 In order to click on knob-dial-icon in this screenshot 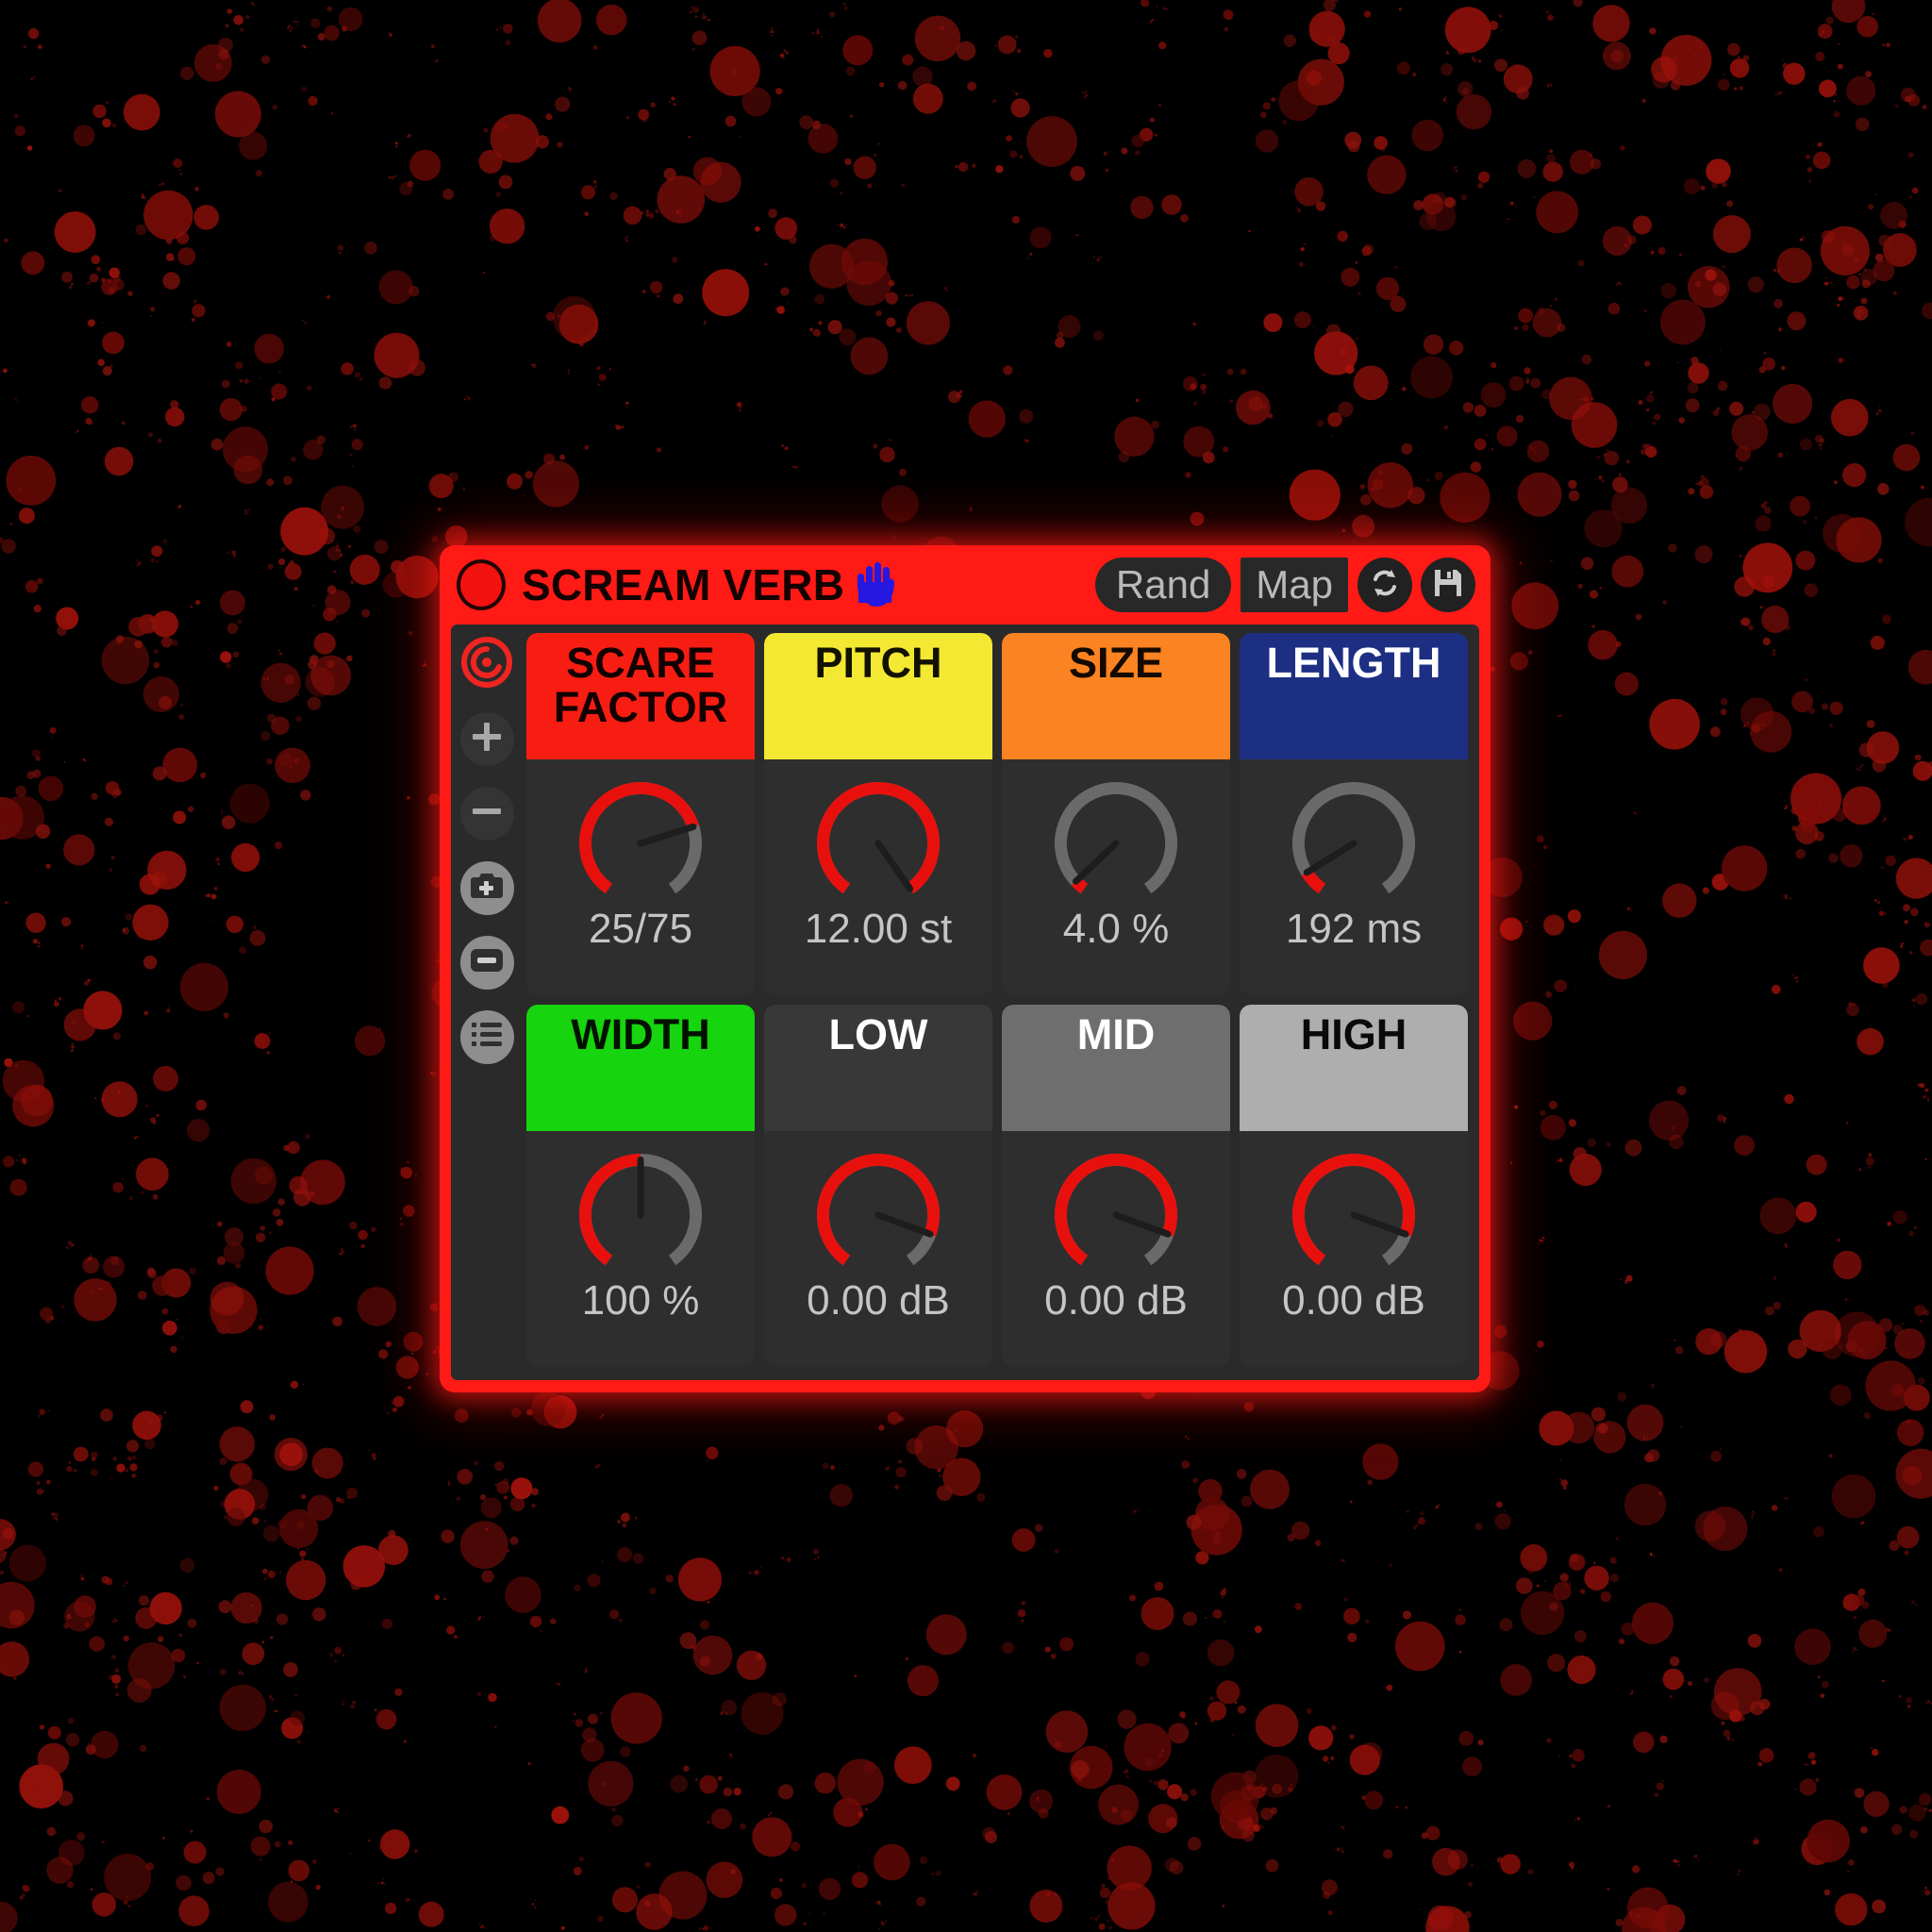, I will do `click(486, 665)`.